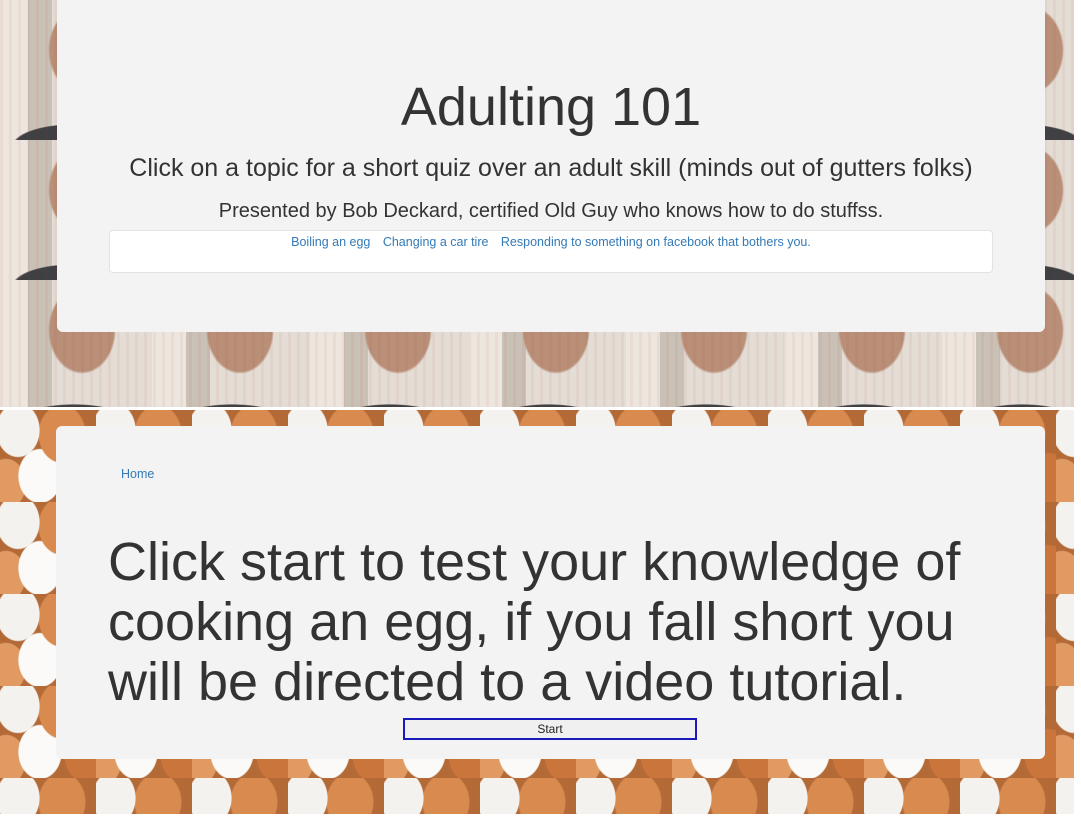 The width and height of the screenshot is (1081, 837). I want to click on page-title: Adulting 101, so click(551, 107).